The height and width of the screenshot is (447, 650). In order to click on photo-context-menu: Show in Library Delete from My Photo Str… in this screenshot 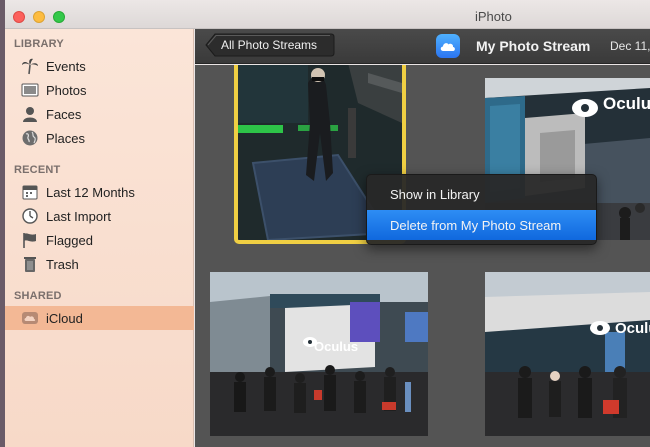, I will do `click(481, 209)`.